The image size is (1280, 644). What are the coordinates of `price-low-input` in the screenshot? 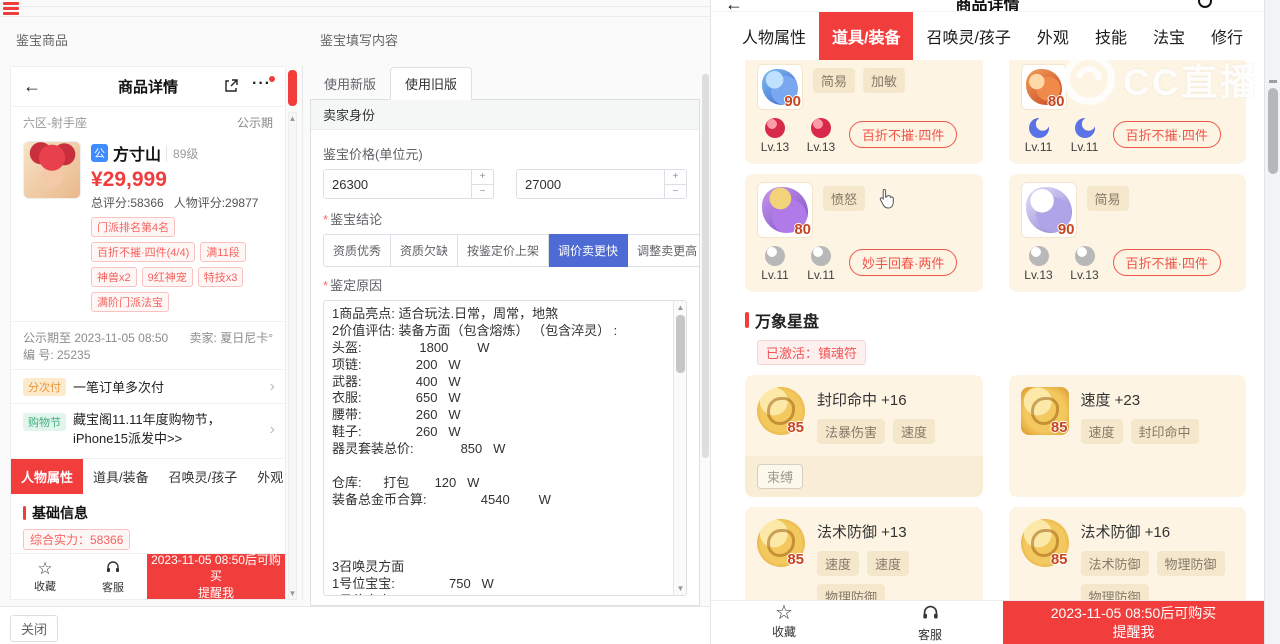 It's located at (397, 184).